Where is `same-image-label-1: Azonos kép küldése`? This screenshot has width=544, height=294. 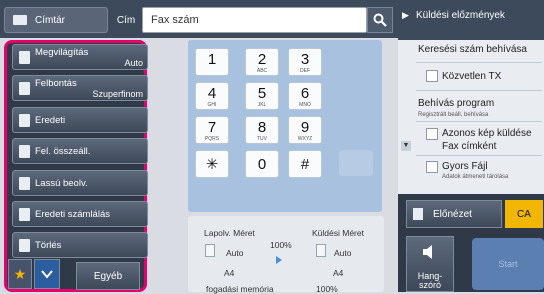 same-image-label-1: Azonos kép küldése is located at coordinates (487, 133).